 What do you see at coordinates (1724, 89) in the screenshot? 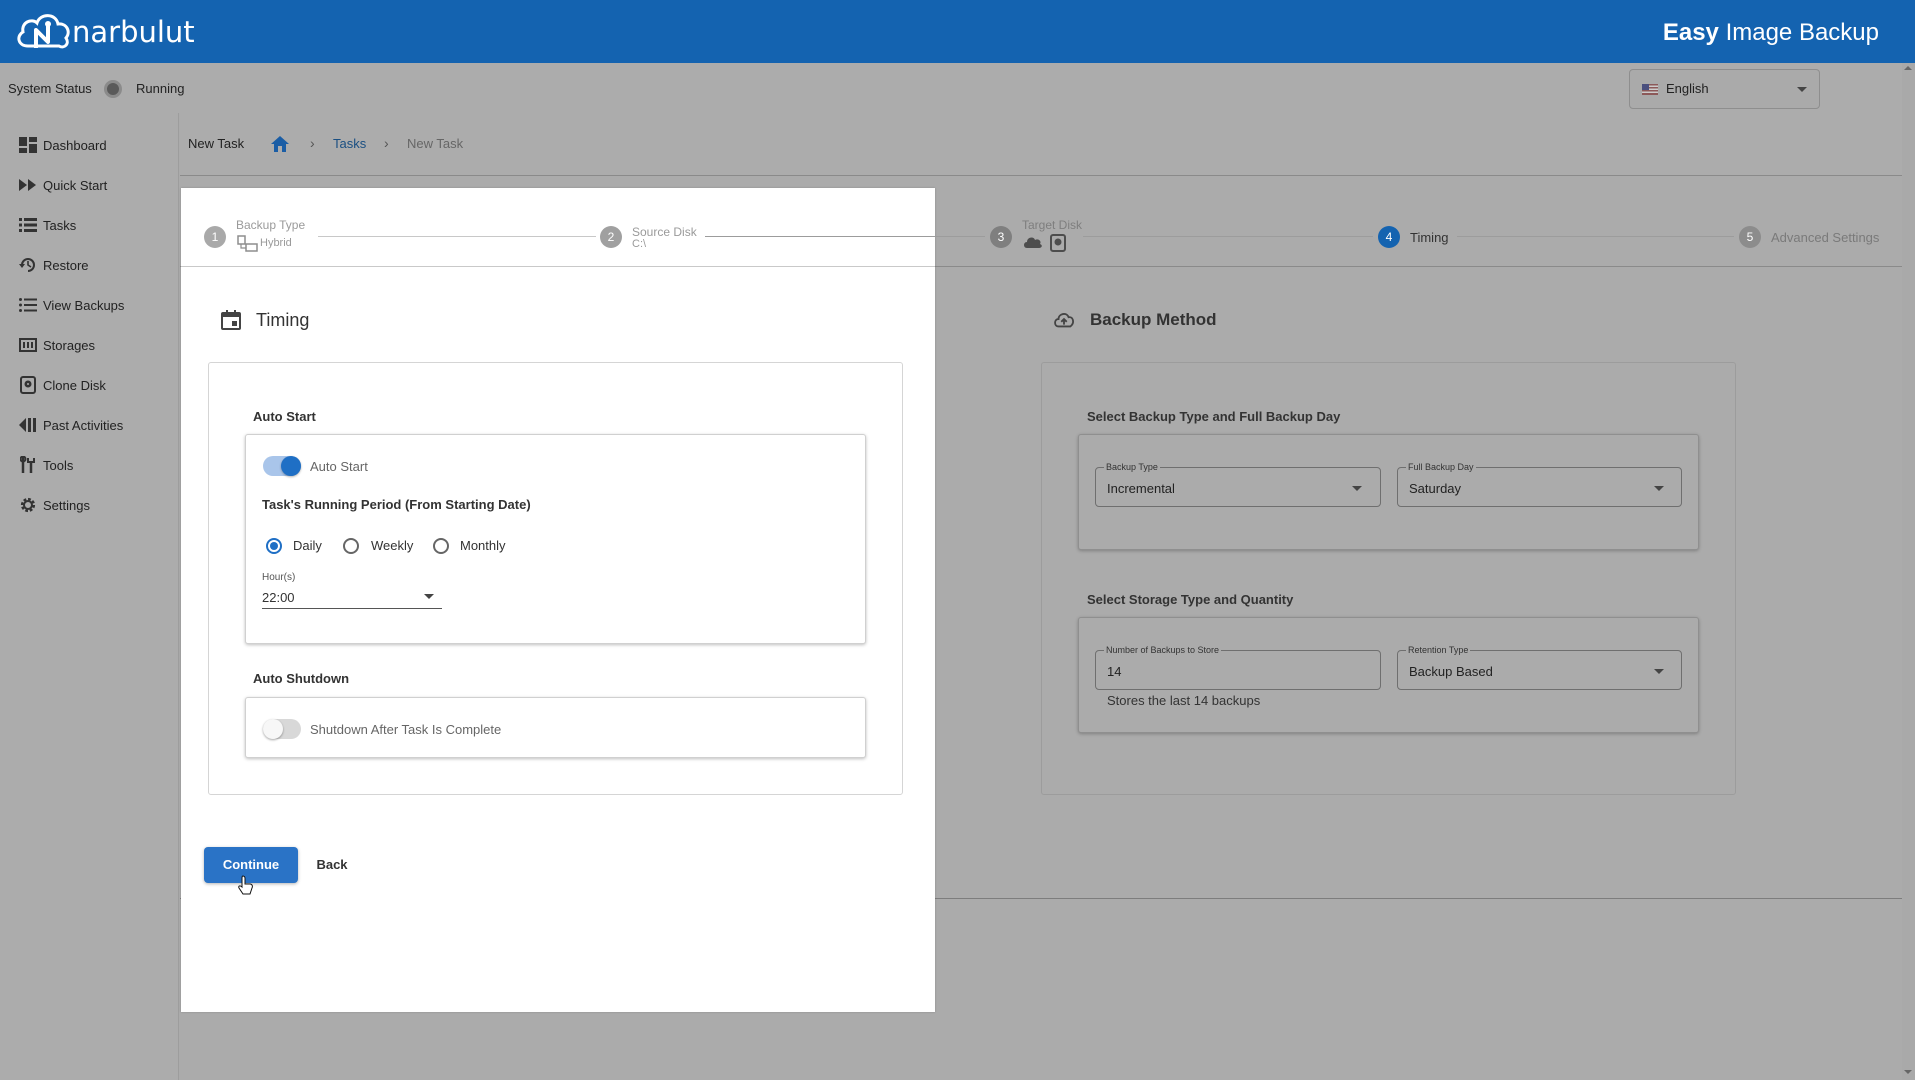
I see `language-select: English` at bounding box center [1724, 89].